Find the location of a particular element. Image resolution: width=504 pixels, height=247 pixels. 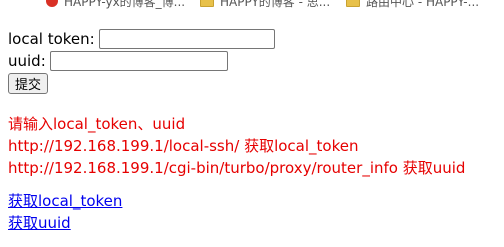

uuid-row: uuid: is located at coordinates (141, 61).